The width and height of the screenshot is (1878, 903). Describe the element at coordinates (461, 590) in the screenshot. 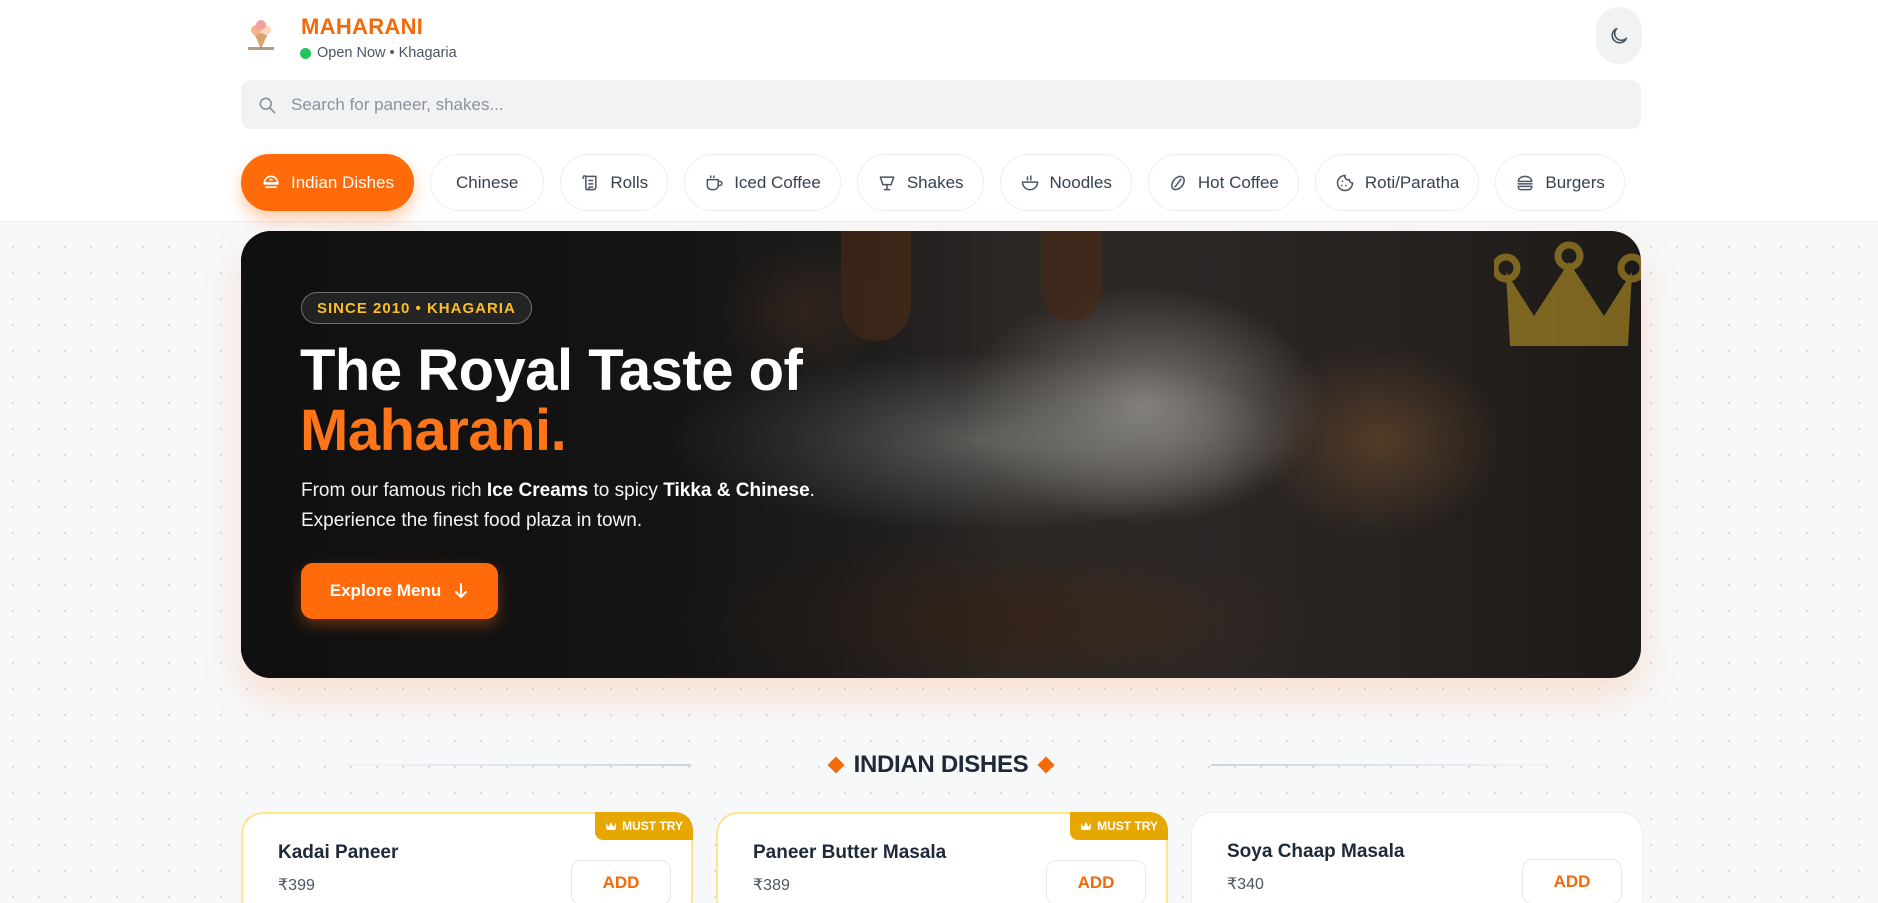

I see `arrow-down-icon` at that location.